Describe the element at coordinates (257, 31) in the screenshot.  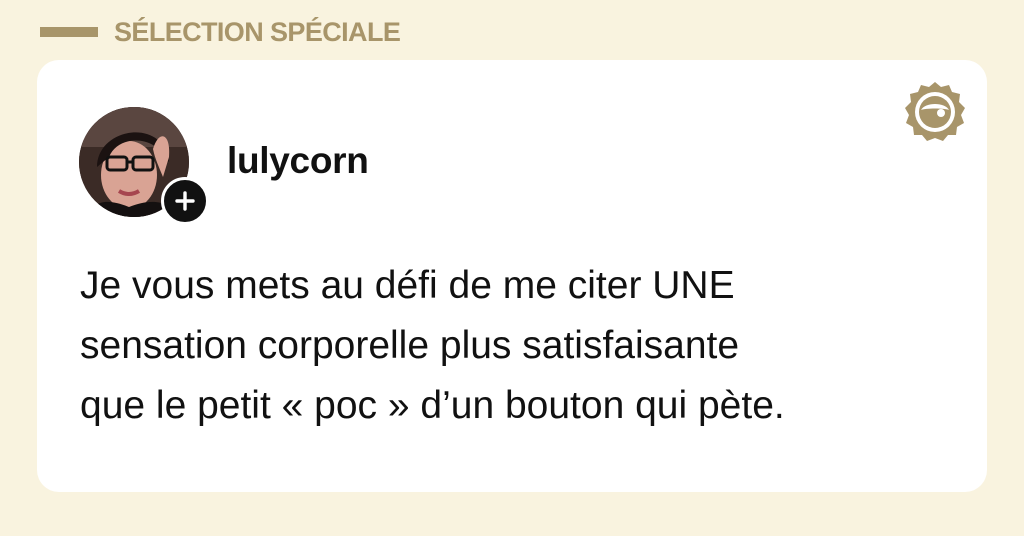
I see `section-title: SÉLECTION SPÉCIALE` at that location.